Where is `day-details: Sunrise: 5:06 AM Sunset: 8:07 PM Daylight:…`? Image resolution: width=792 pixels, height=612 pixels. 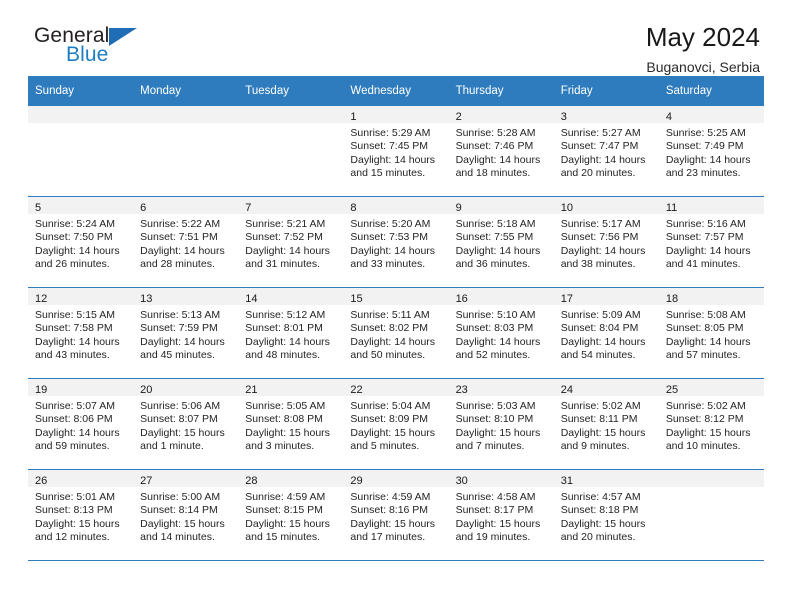
day-details: Sunrise: 5:06 AM Sunset: 8:07 PM Daylight:… is located at coordinates (185, 425).